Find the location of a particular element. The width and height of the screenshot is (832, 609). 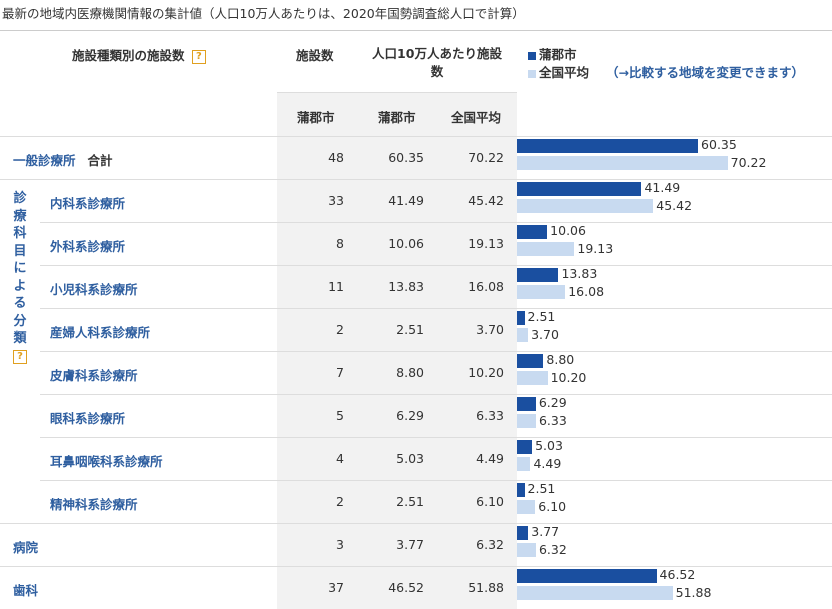

per100k-city-cell: 13.83 is located at coordinates (406, 286).